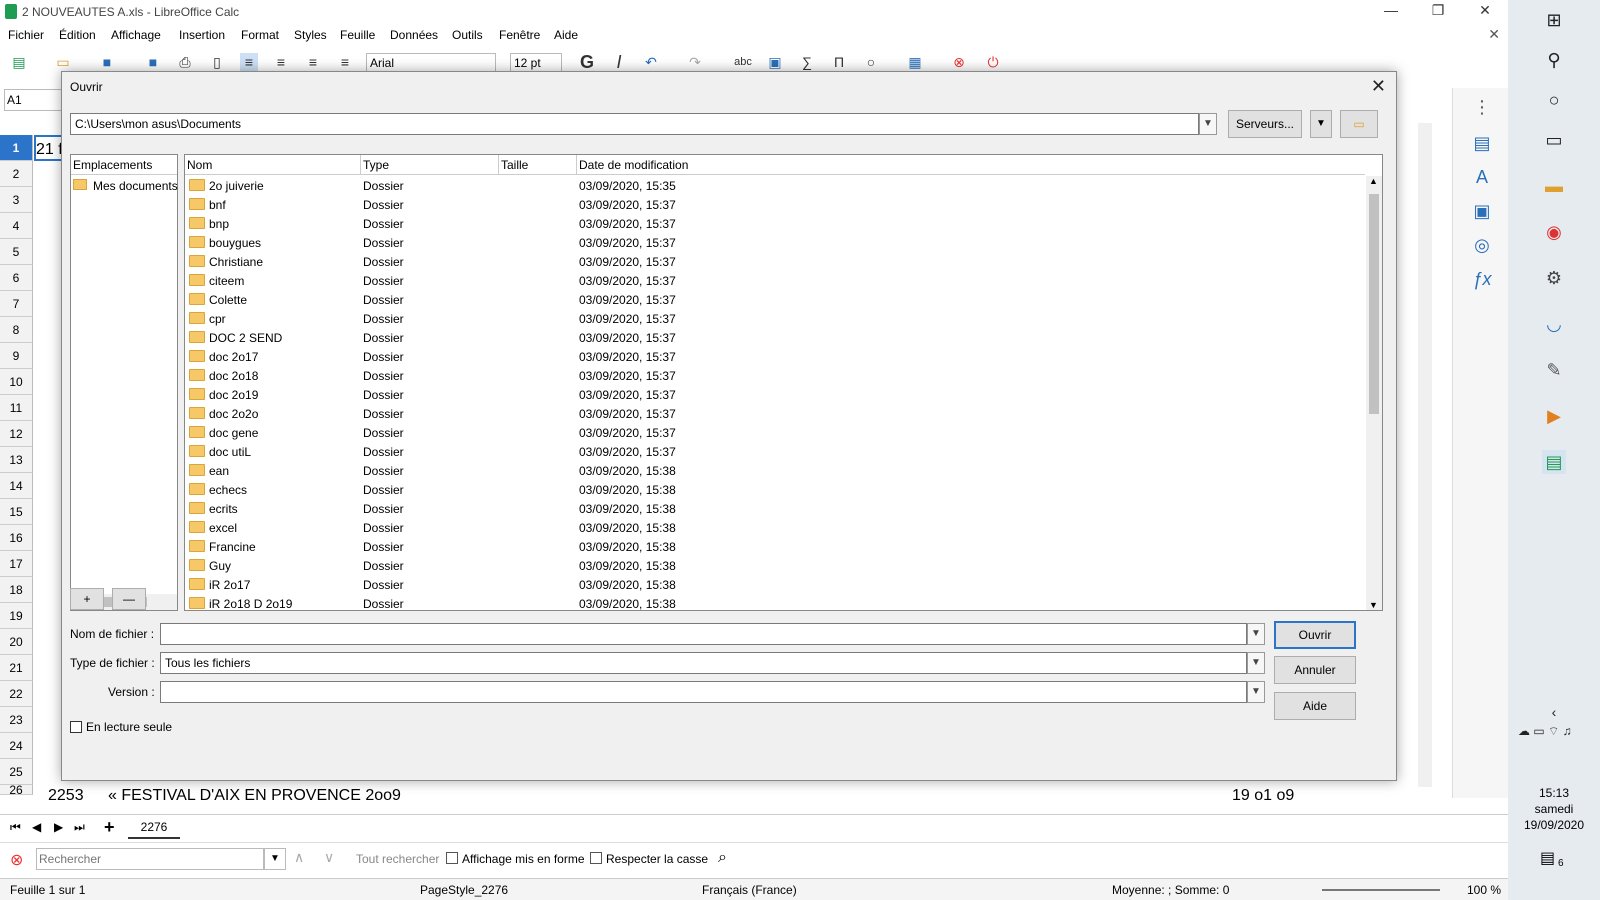  Describe the element at coordinates (519, 35) in the screenshot. I see `menu-fenetre: Fenêtre` at that location.